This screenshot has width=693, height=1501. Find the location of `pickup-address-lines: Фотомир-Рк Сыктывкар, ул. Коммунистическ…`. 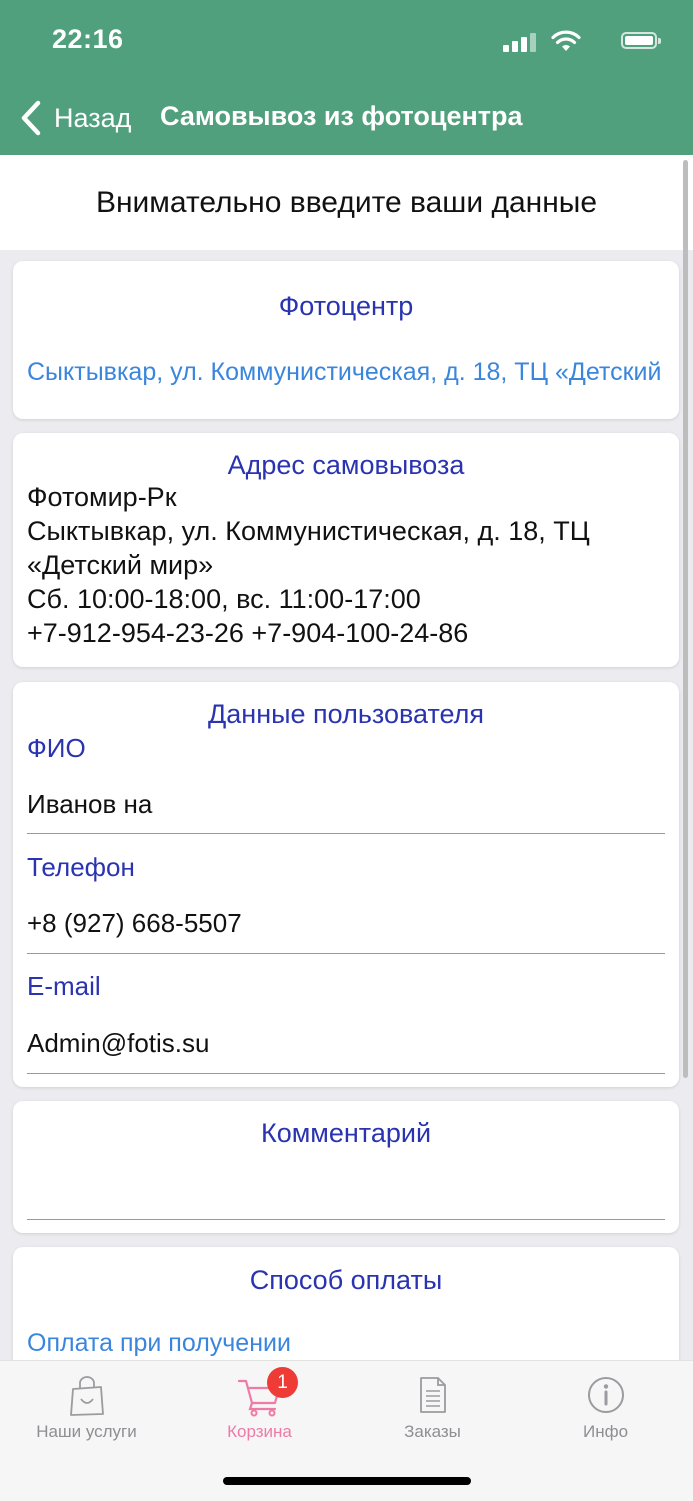

pickup-address-lines: Фотомир-Рк Сыктывкар, ул. Коммунистическ… is located at coordinates (346, 565).